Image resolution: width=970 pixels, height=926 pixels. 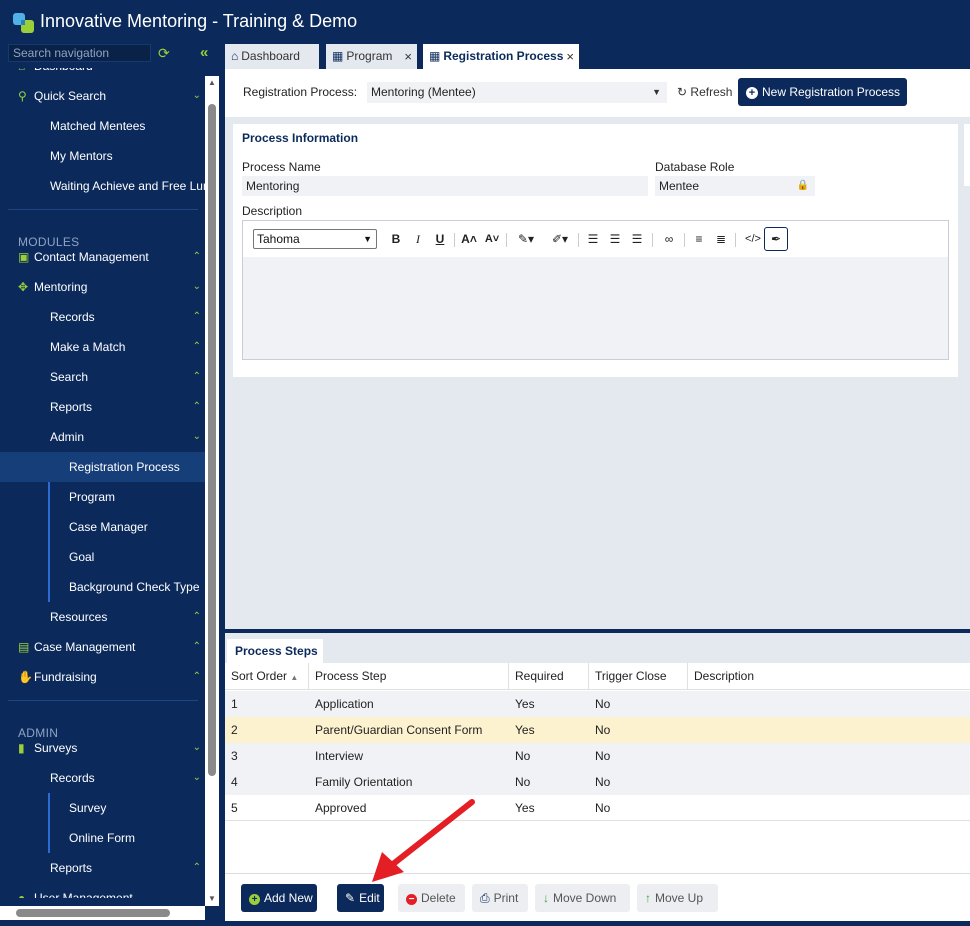 What do you see at coordinates (637, 239) in the screenshot?
I see `align-right-icon: ☰` at bounding box center [637, 239].